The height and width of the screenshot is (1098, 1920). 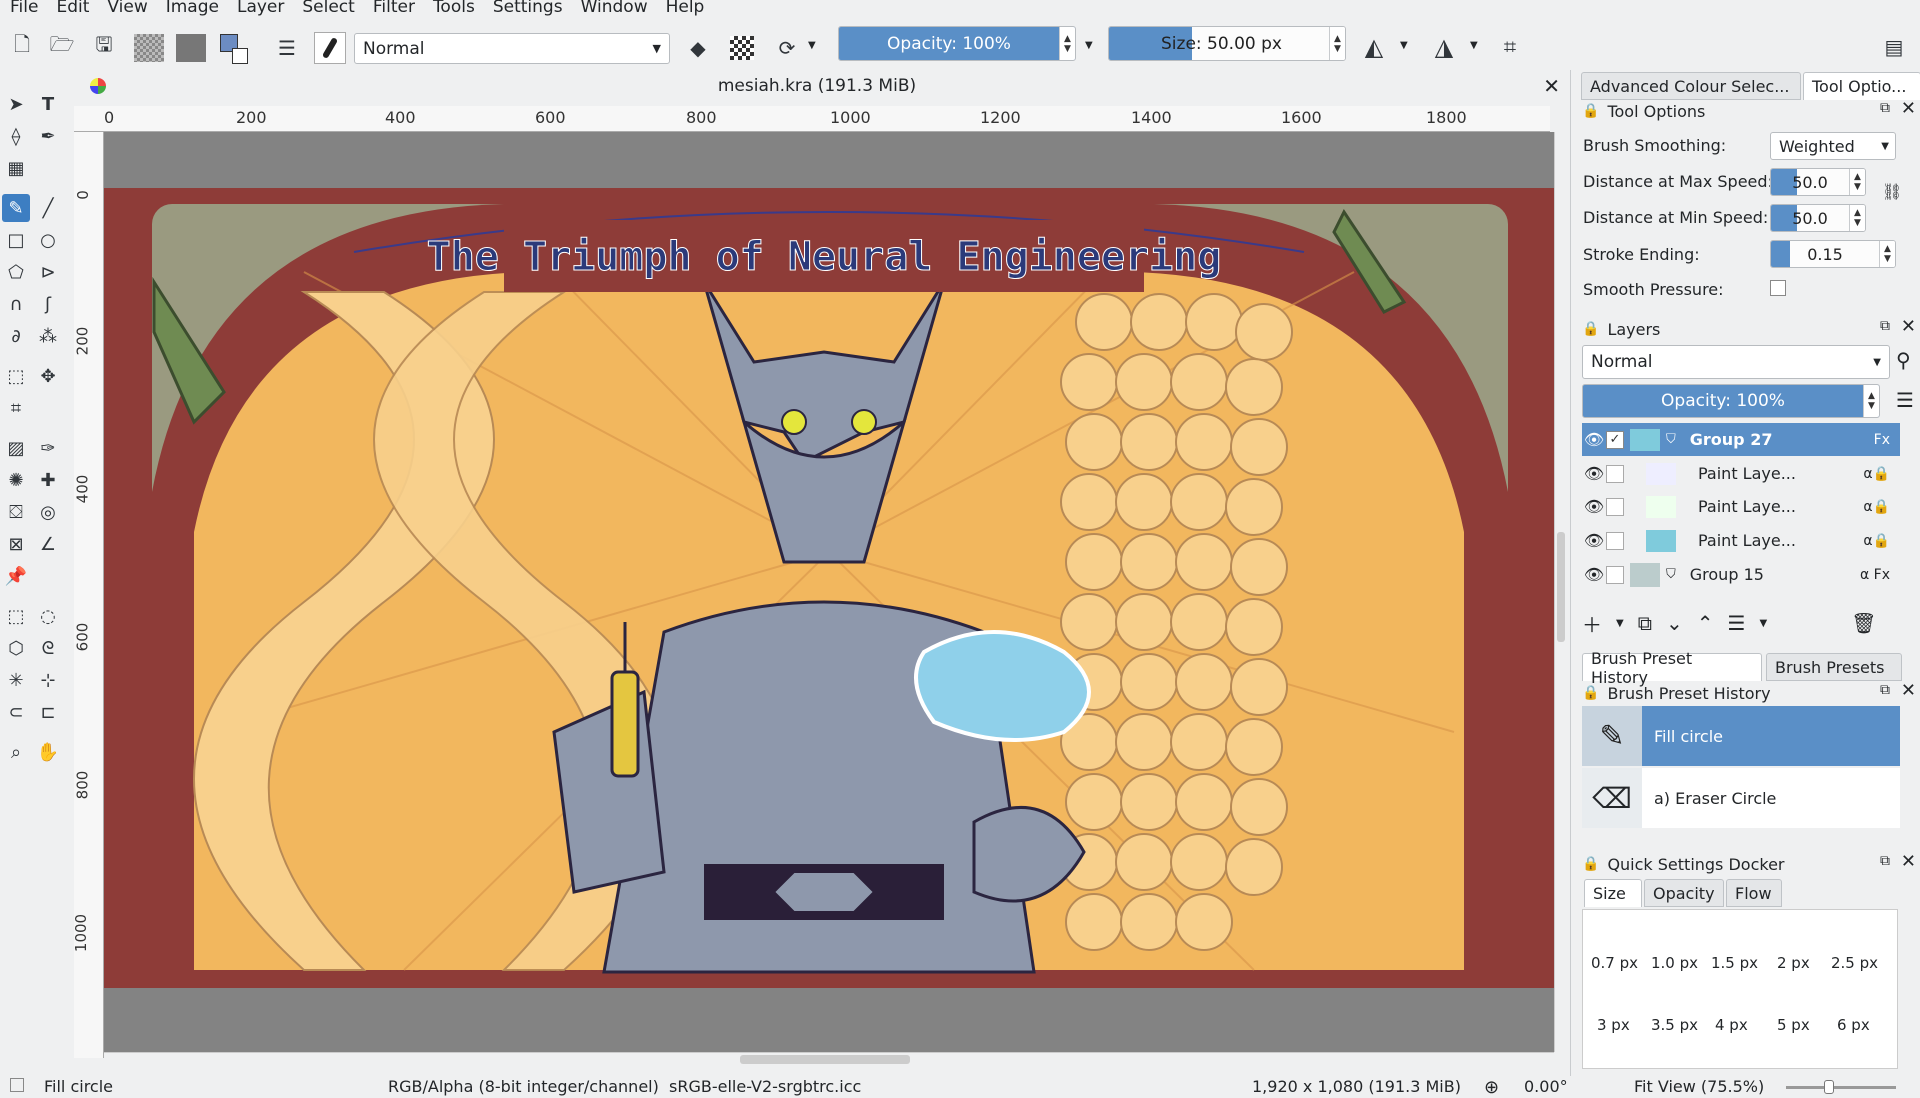 I want to click on measure-tool-icon: ∠, so click(x=48, y=544).